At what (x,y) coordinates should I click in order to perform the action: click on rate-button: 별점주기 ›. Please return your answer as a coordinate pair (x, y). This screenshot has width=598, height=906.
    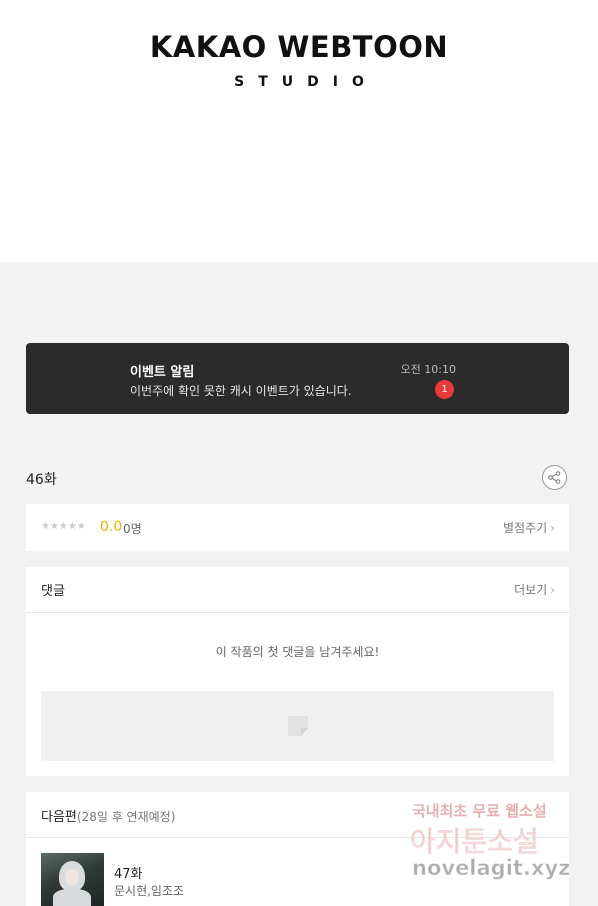
    Looking at the image, I should click on (529, 527).